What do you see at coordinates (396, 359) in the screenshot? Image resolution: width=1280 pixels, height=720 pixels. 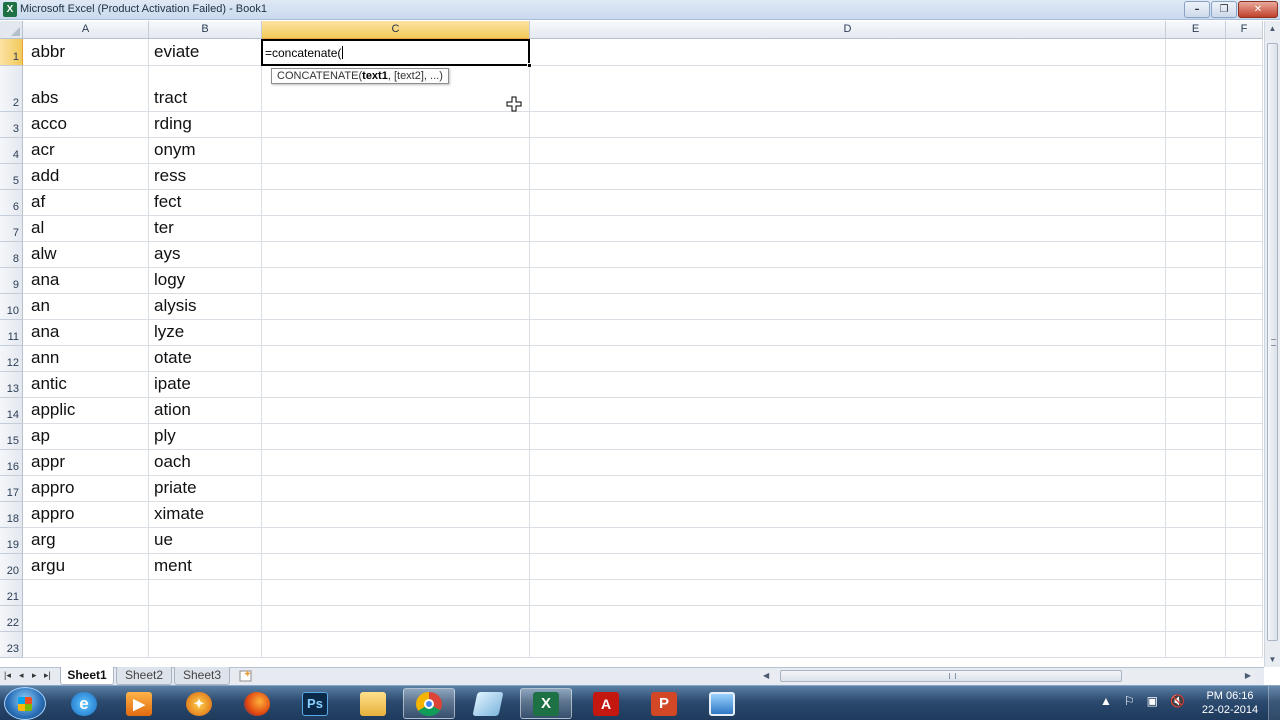 I see `cell-c12` at bounding box center [396, 359].